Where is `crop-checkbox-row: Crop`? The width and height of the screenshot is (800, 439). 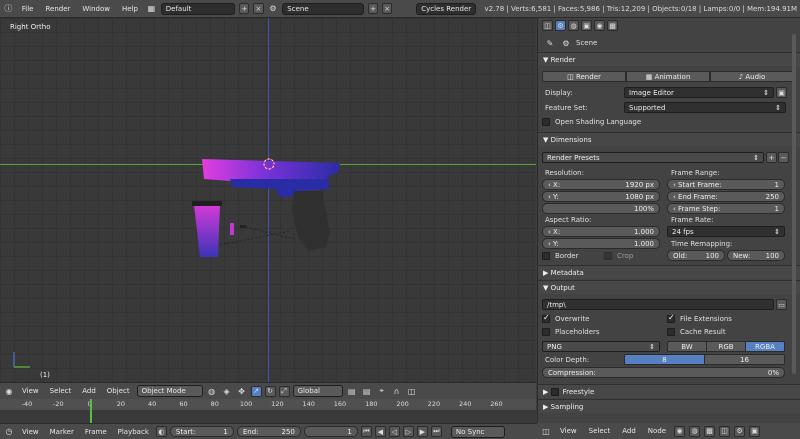
crop-checkbox-row: Crop is located at coordinates (618, 256).